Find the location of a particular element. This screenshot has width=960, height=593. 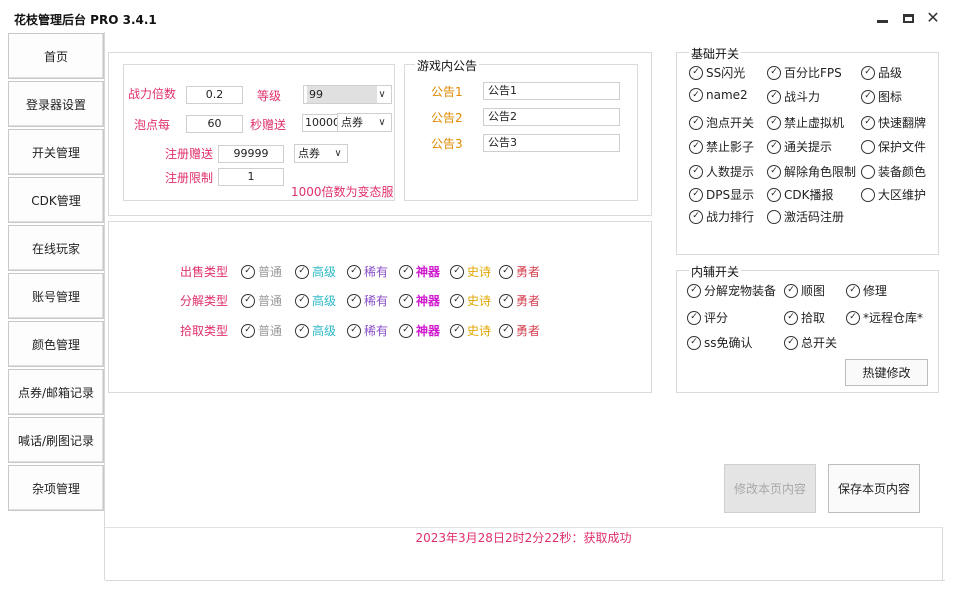

aux-master-switch: ✓ 总开关 is located at coordinates (810, 342).